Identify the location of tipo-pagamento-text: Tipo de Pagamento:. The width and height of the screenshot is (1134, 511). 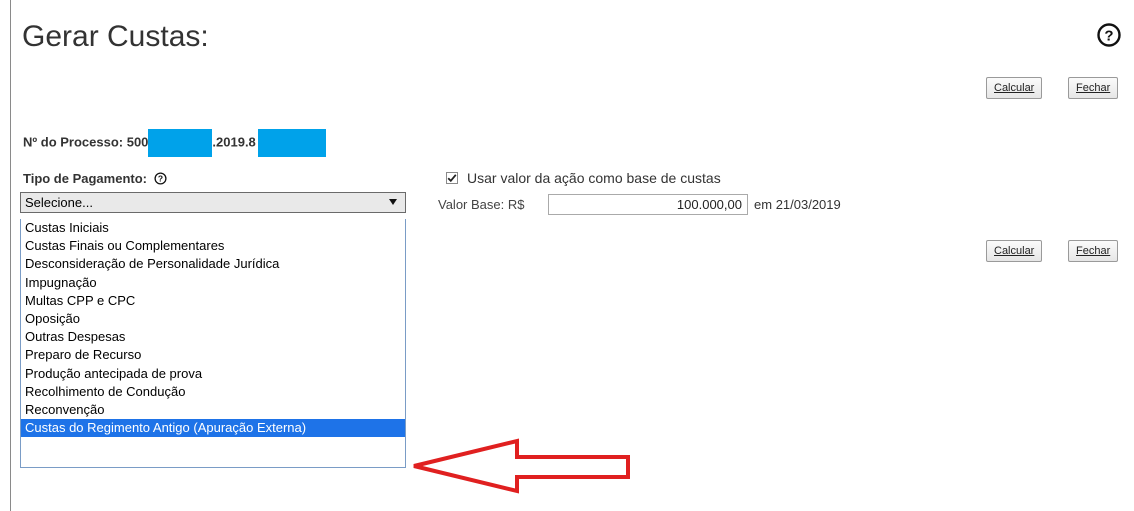
(85, 178).